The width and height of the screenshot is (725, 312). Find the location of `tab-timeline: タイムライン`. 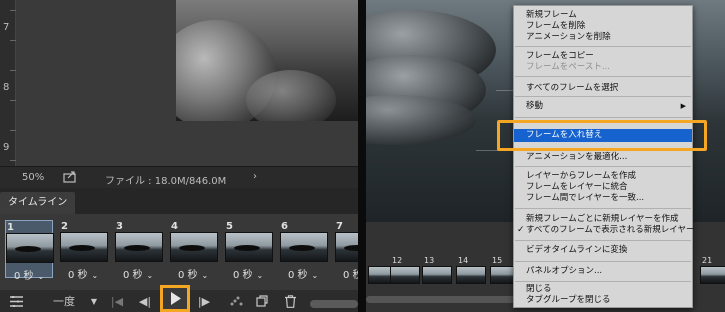

tab-timeline: タイムライン is located at coordinates (38, 203).